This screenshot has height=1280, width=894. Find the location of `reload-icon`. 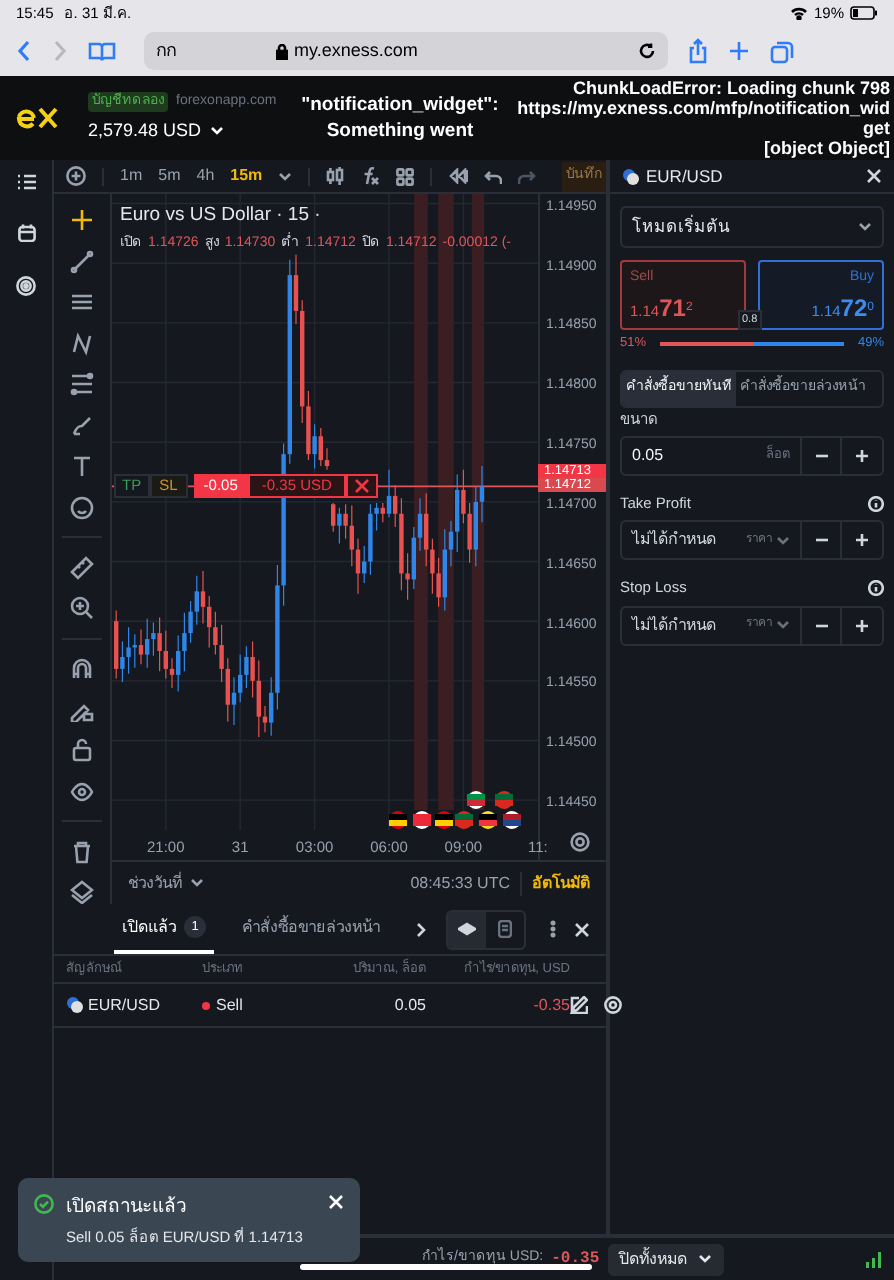

reload-icon is located at coordinates (647, 51).